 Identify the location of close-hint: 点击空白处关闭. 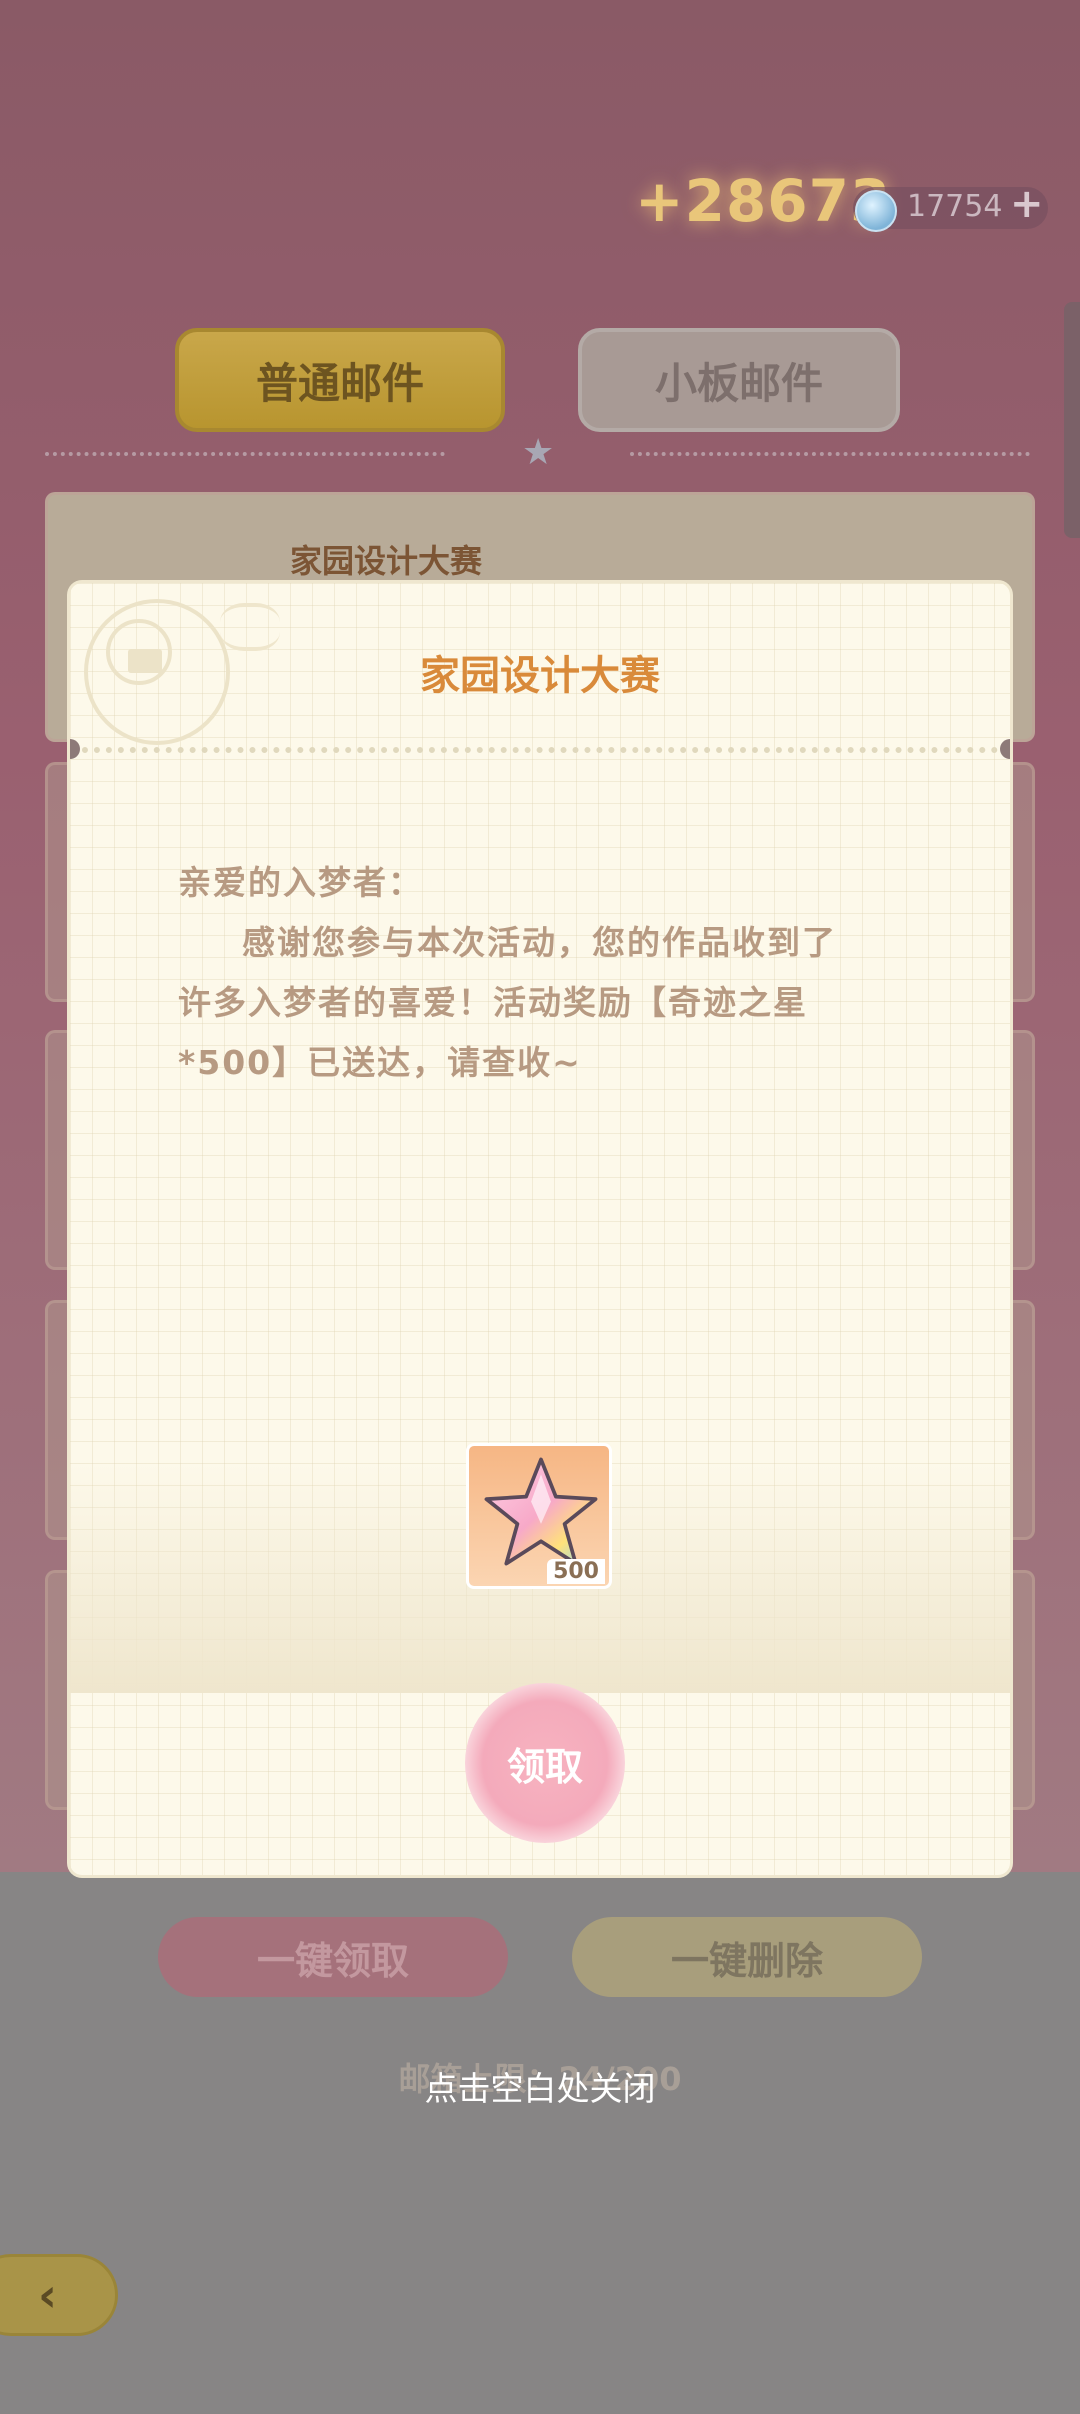
(540, 2086).